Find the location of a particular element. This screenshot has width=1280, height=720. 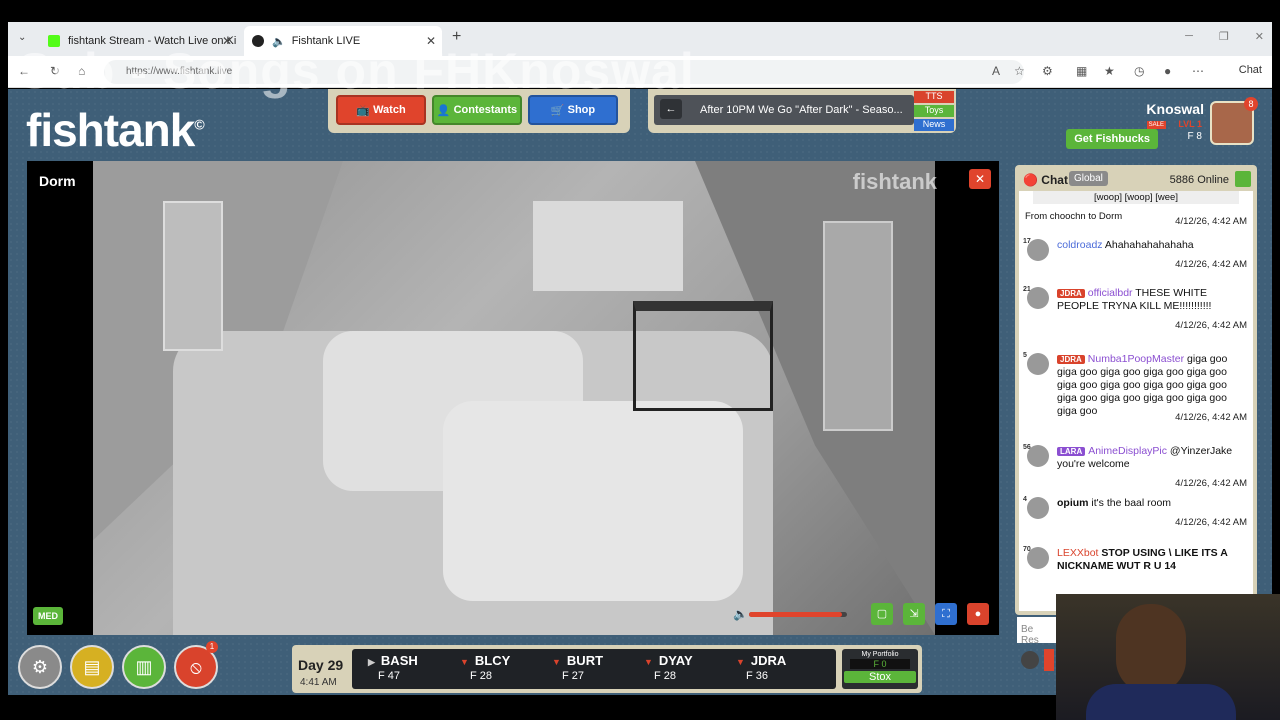

send-button is located at coordinates (1049, 660).